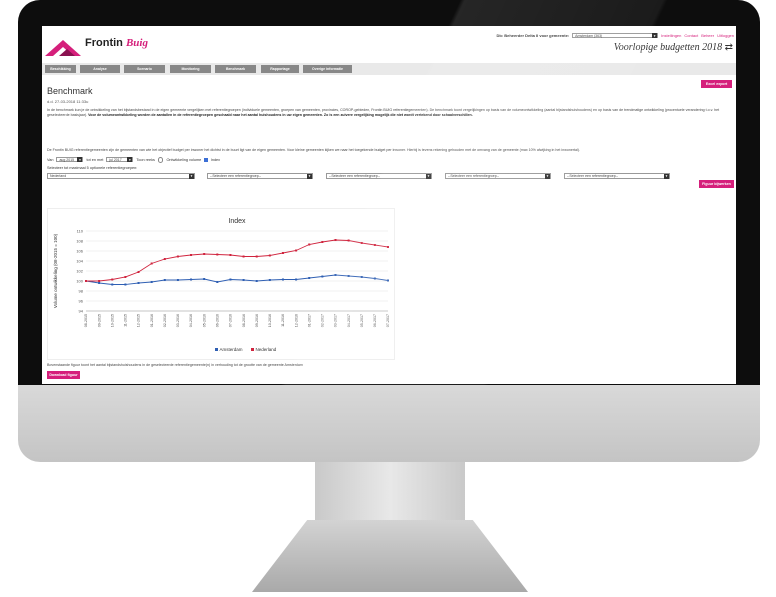 This screenshot has height=597, width=776. I want to click on y-tick-label: 104, so click(79, 261).